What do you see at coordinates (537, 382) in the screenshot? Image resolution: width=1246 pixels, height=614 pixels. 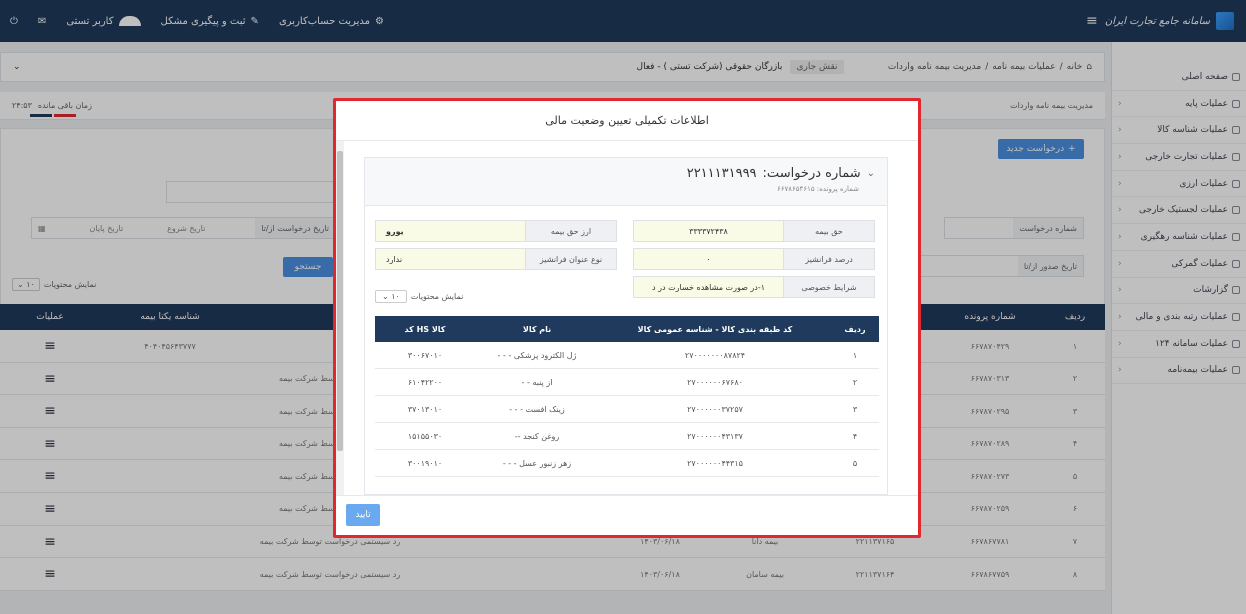 I see `cell-goods-name: - - از پنبه` at bounding box center [537, 382].